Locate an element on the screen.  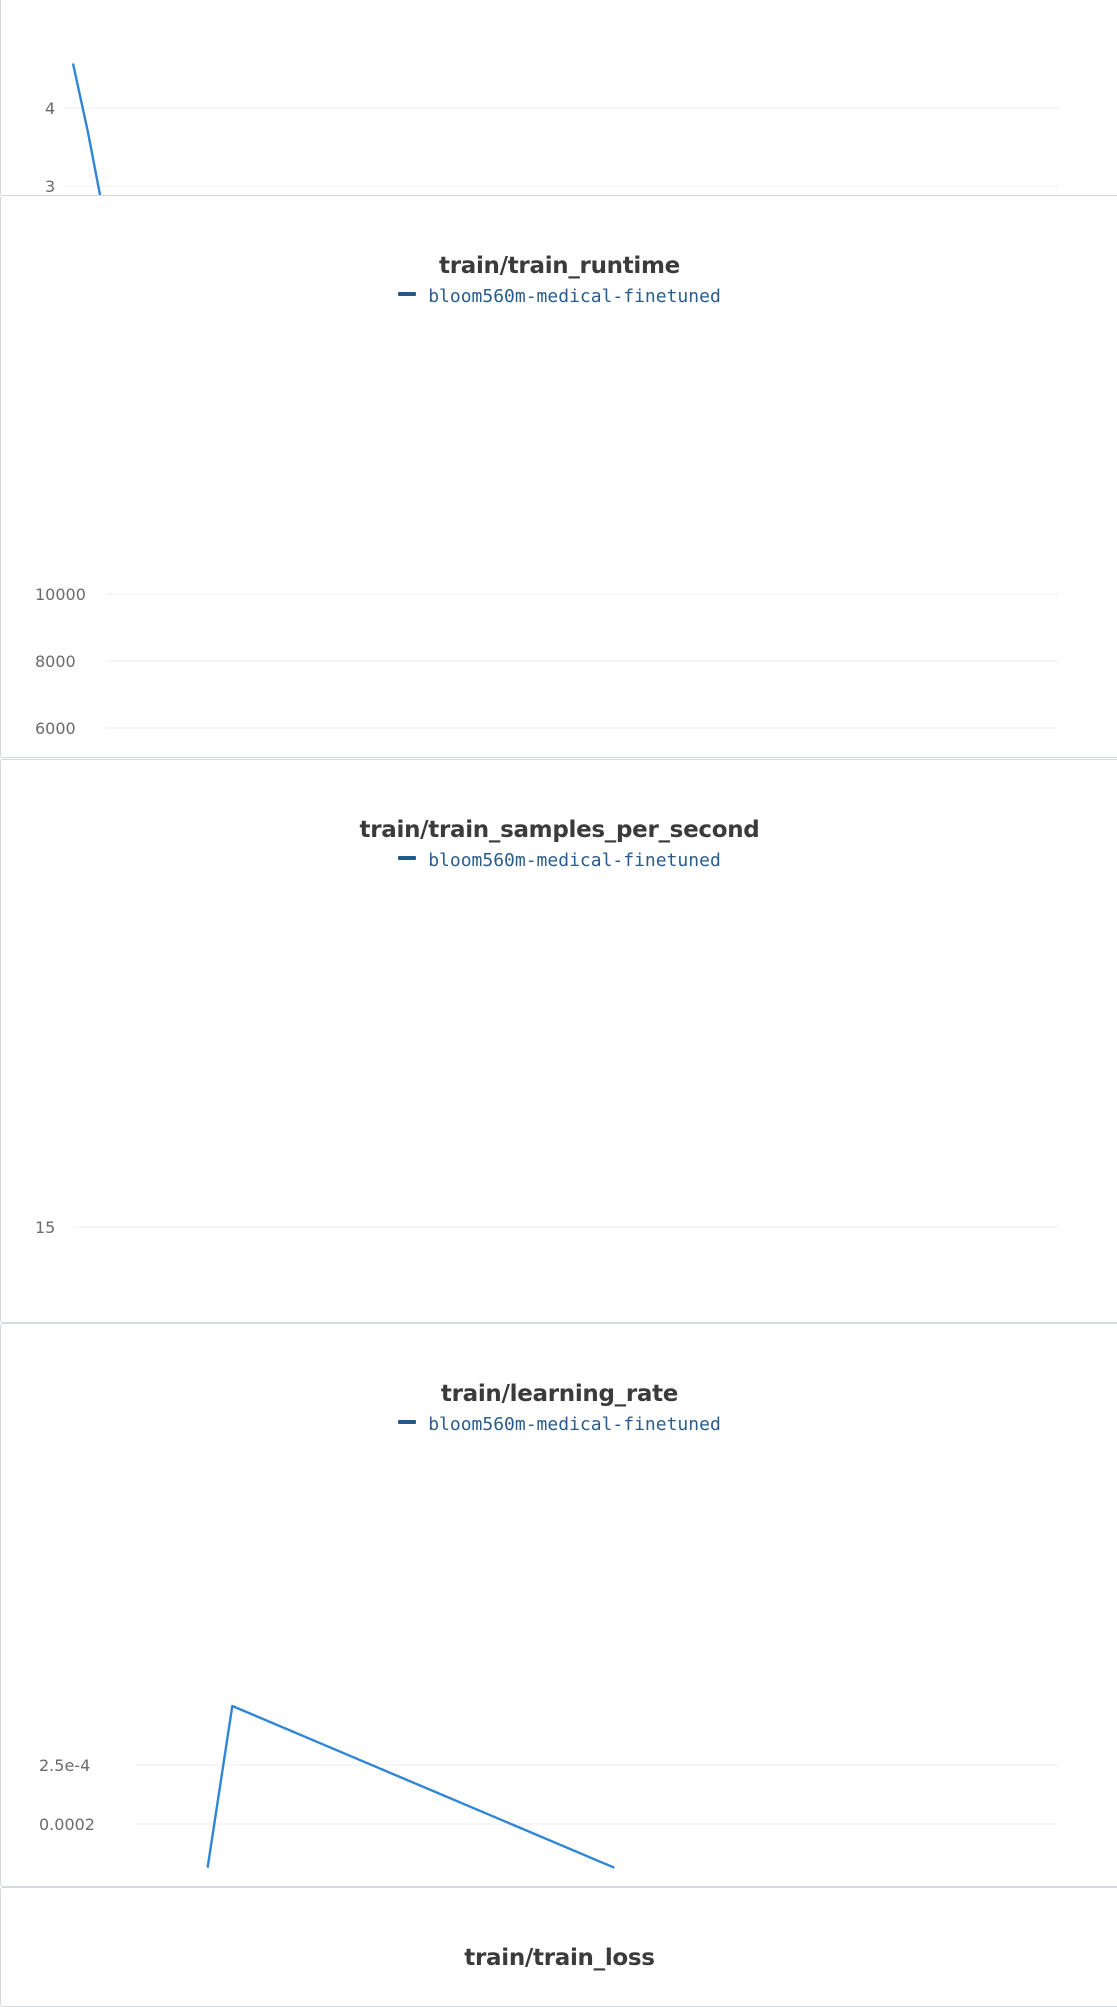
samples-plot: 15 is located at coordinates (546, 1227).